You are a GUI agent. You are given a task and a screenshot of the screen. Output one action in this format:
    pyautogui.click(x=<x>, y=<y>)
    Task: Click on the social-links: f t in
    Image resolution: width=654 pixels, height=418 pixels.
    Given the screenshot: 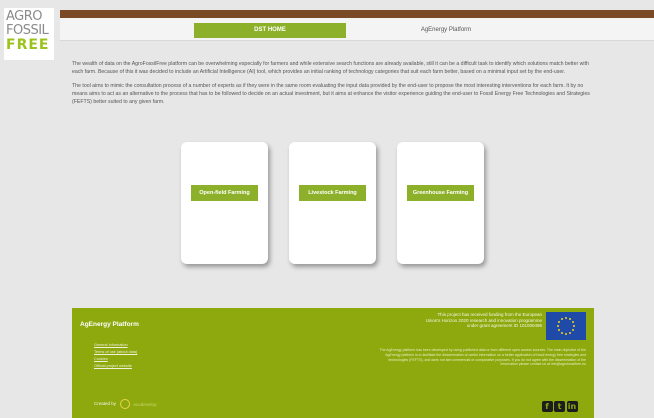 What is the action you would take?
    pyautogui.click(x=559, y=405)
    